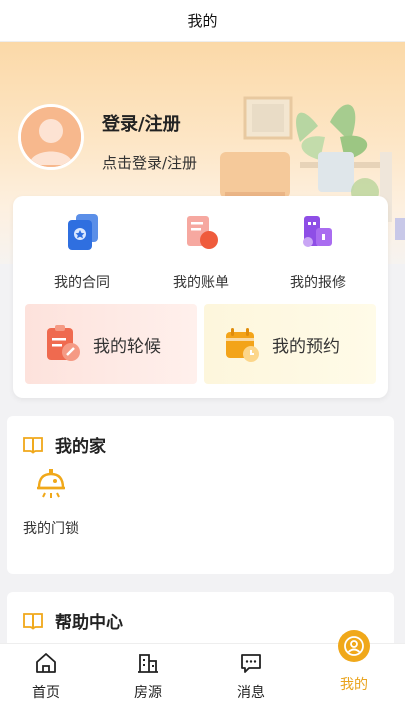 The image size is (405, 704). I want to click on tab-home-label: 首页, so click(46, 693).